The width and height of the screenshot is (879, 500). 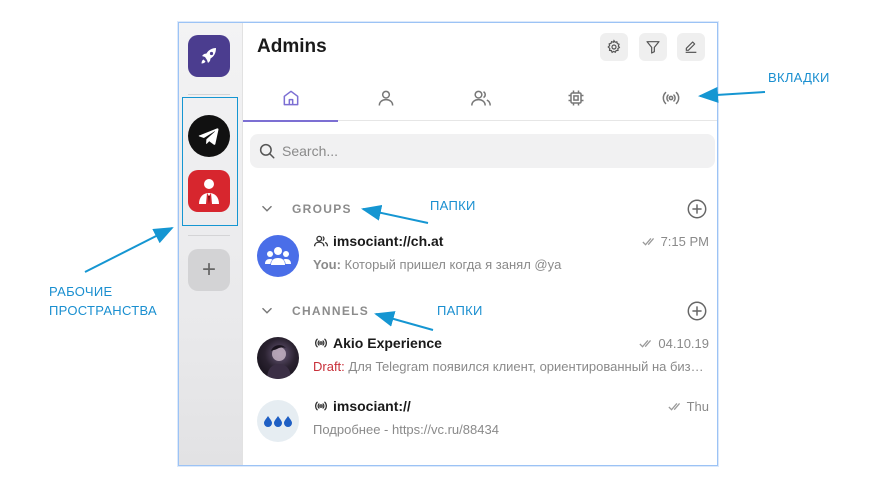 I want to click on chip-icon, so click(x=575, y=98).